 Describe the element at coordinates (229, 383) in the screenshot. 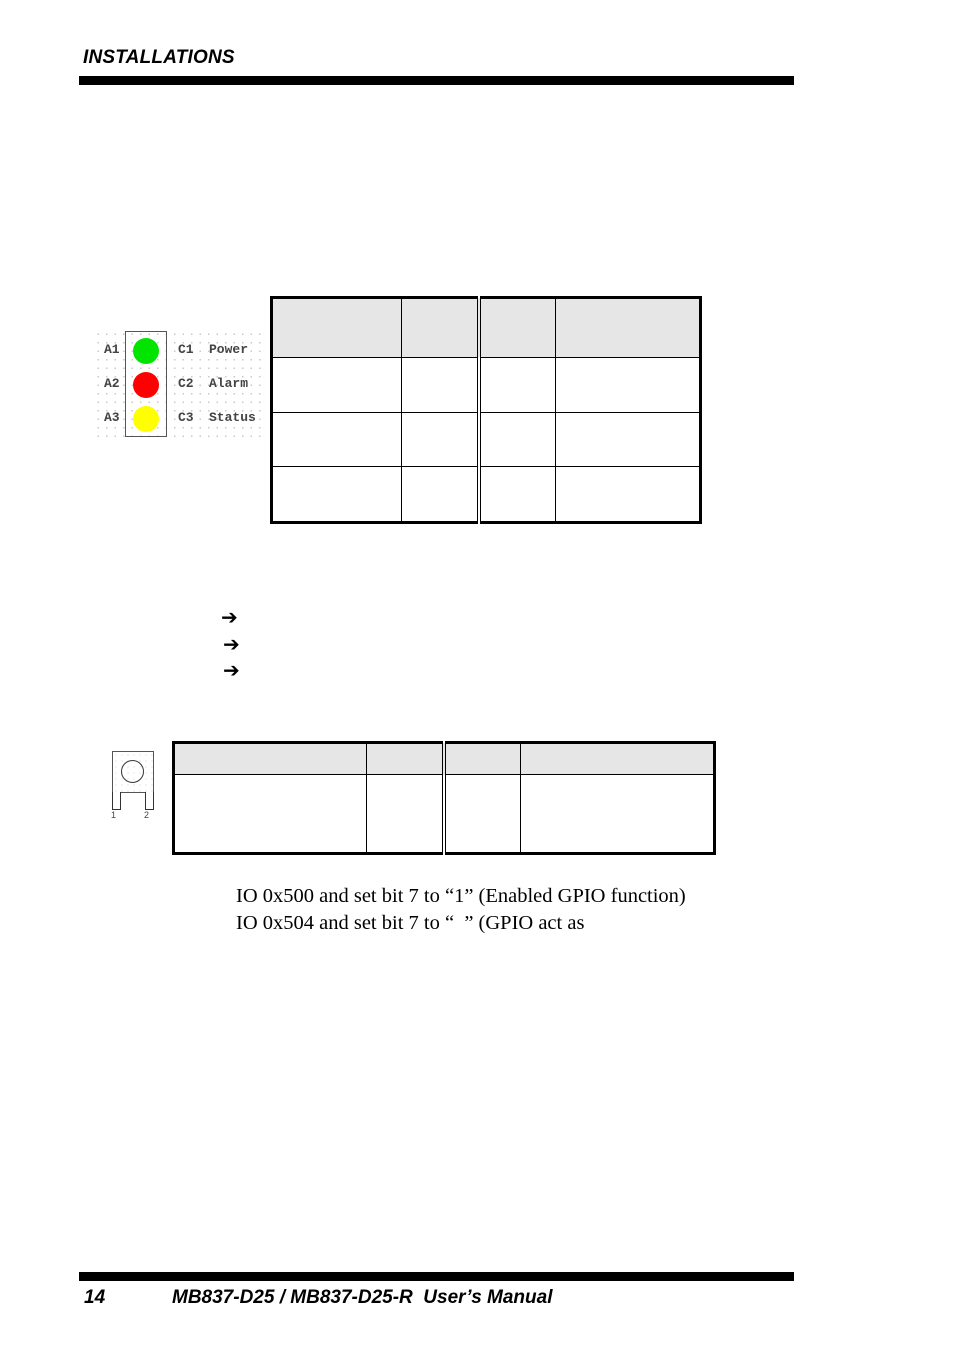

I see `alarm-label: Alarm` at that location.